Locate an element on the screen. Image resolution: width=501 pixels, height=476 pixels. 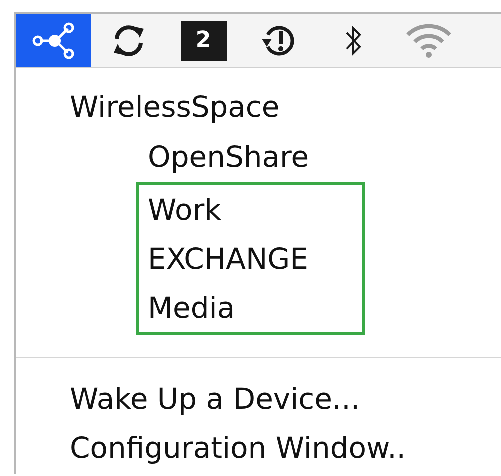
menu-item: Work is located at coordinates (255, 209).